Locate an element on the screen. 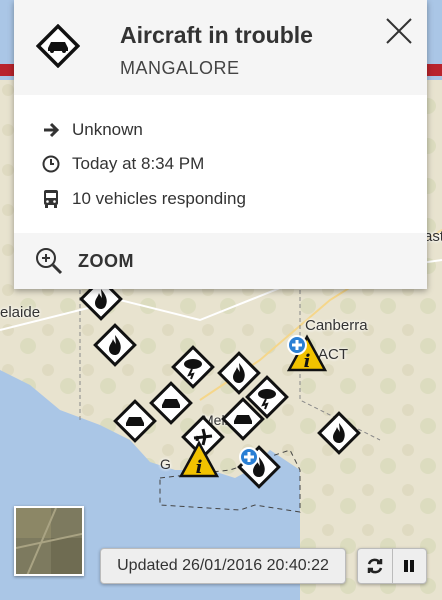  direction-text: Unknown is located at coordinates (107, 129).